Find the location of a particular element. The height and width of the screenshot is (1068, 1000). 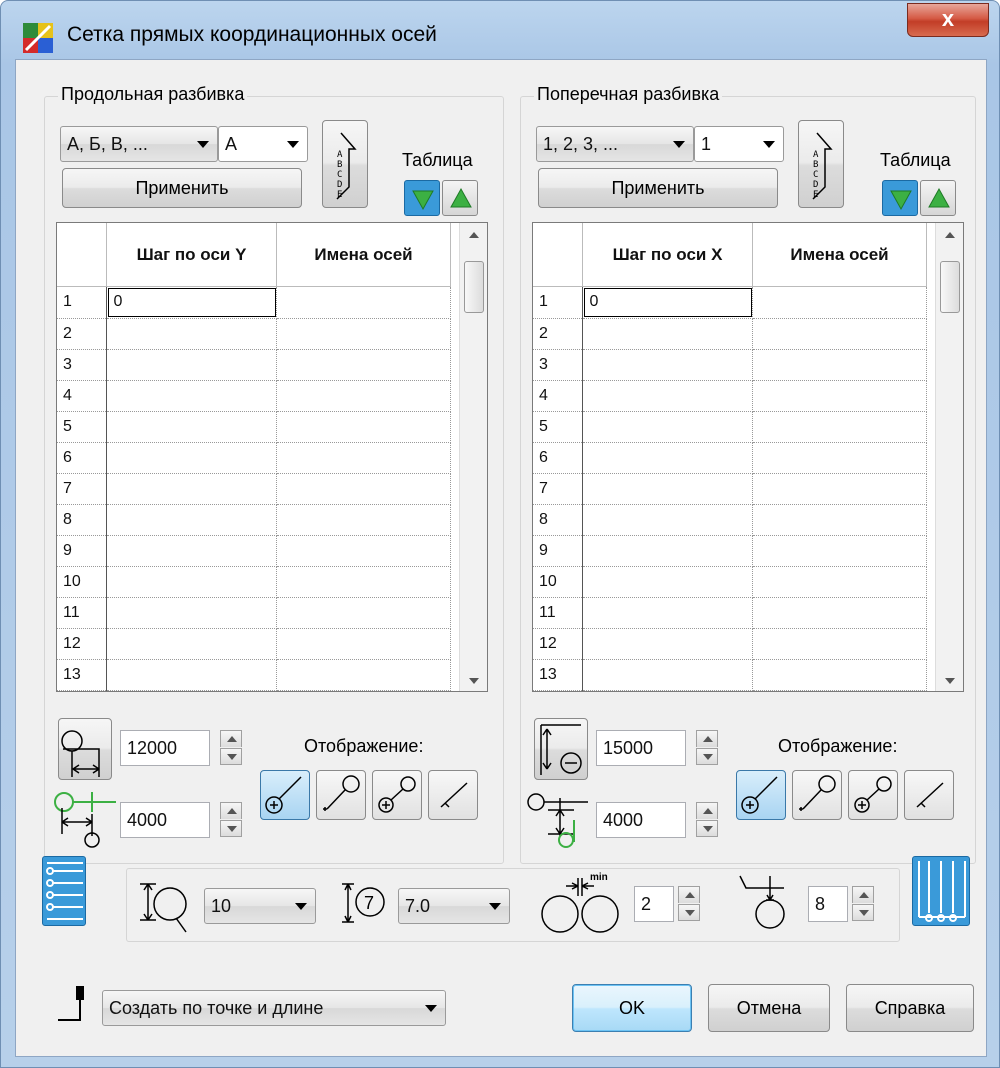

left-table-export-button is located at coordinates (460, 198).